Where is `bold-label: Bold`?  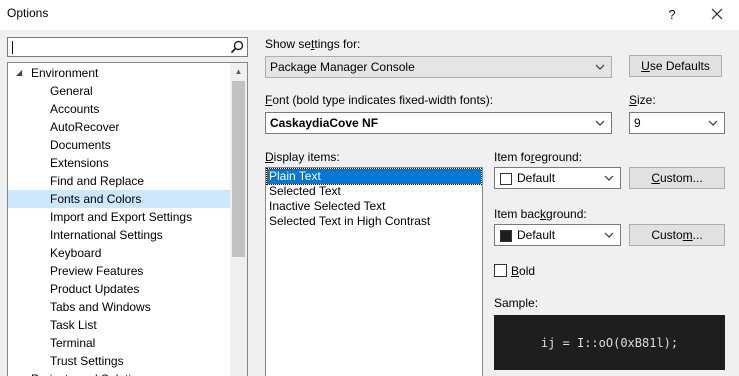
bold-label: Bold is located at coordinates (523, 271).